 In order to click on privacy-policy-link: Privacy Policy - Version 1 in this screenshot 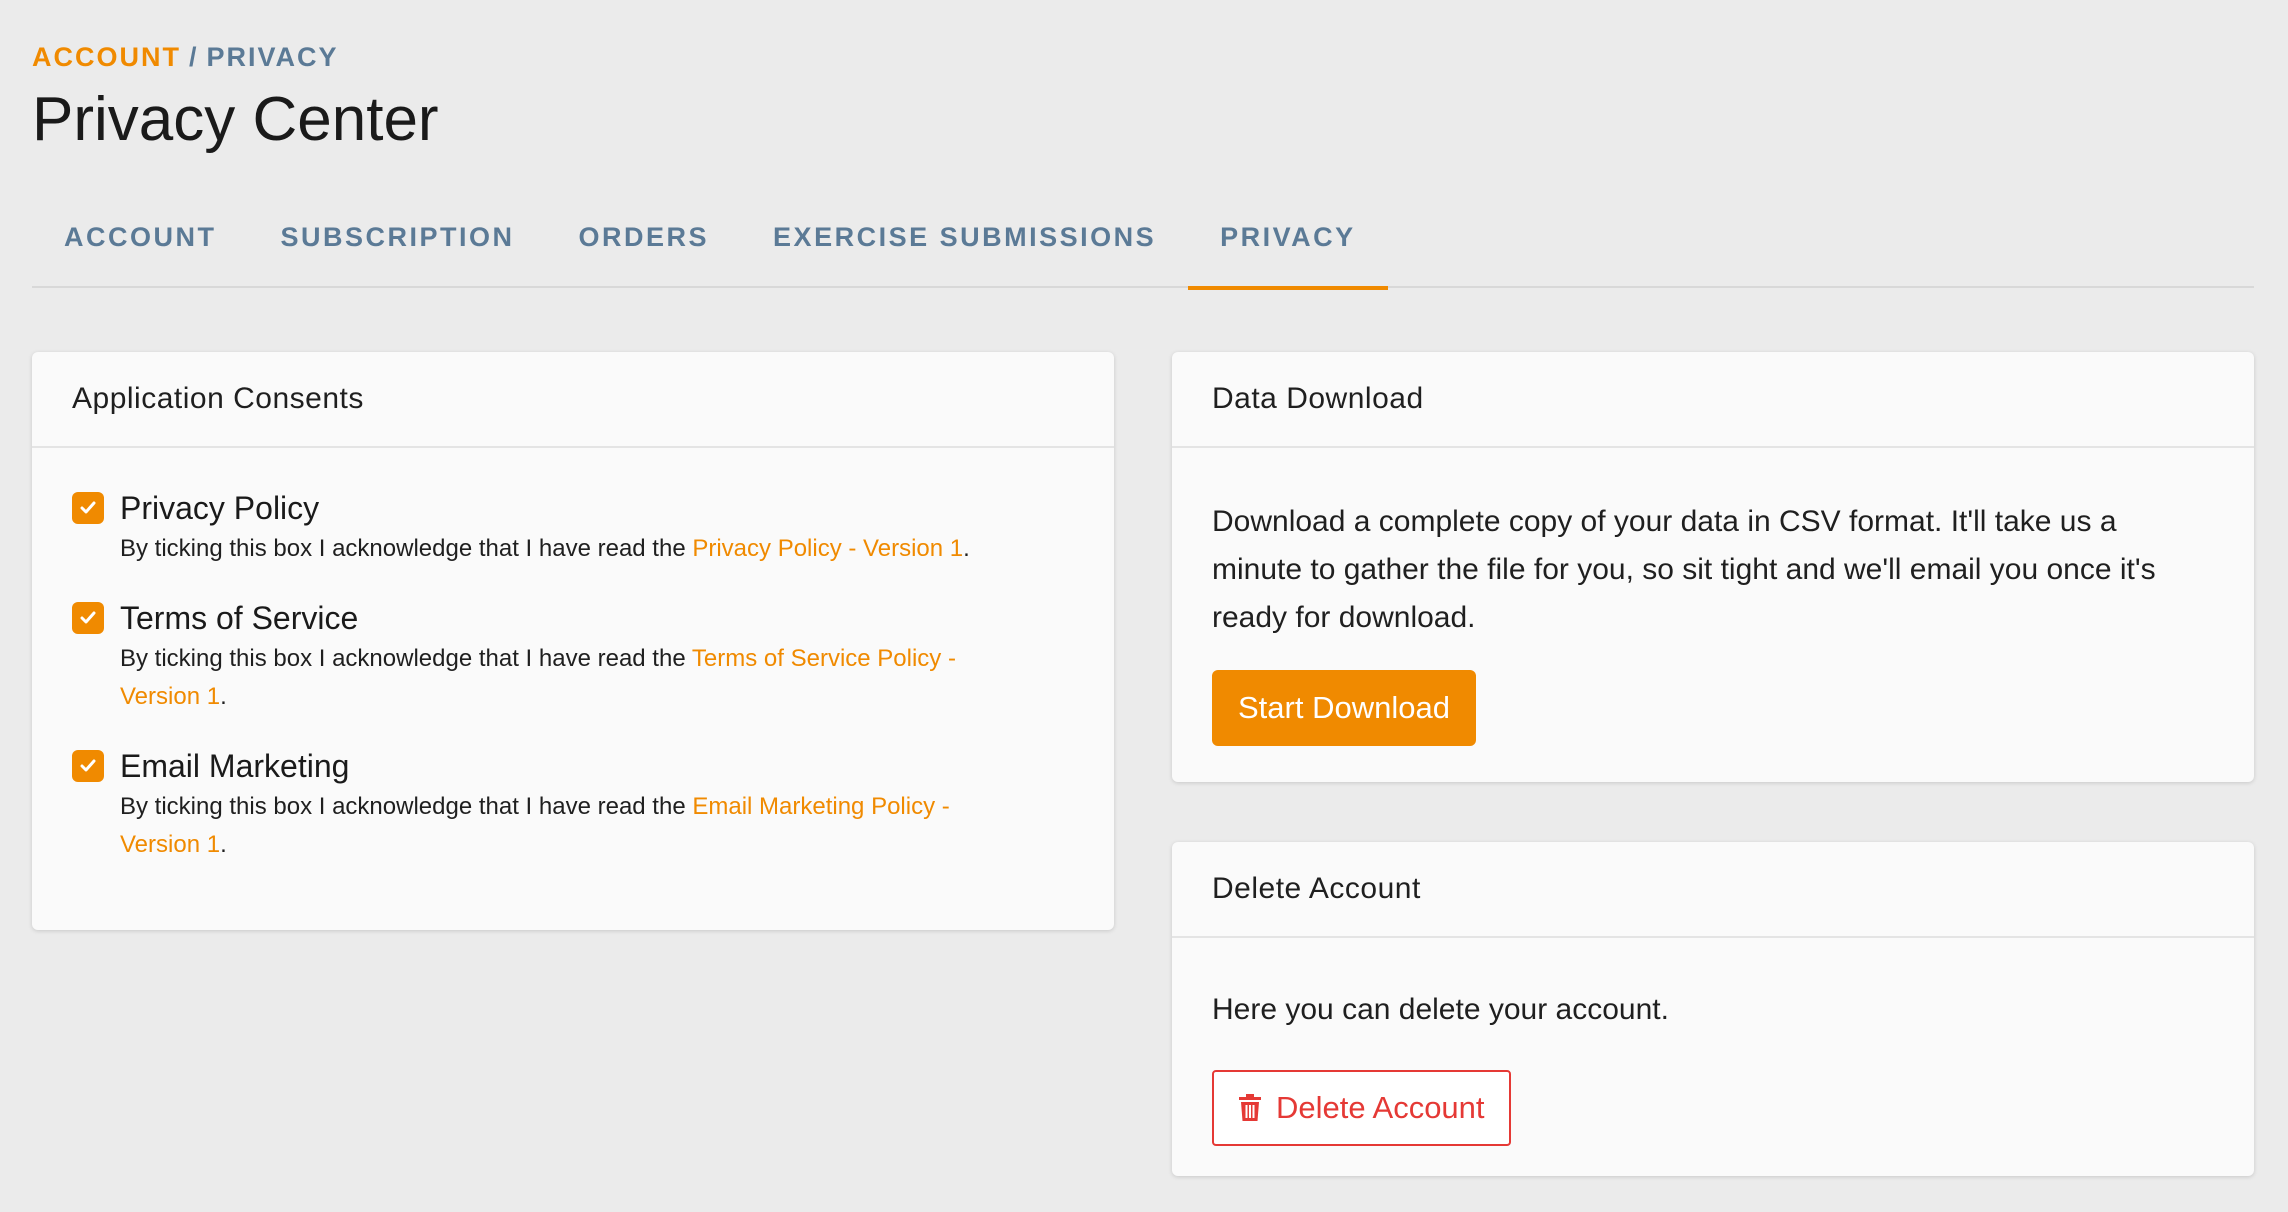, I will do `click(827, 548)`.